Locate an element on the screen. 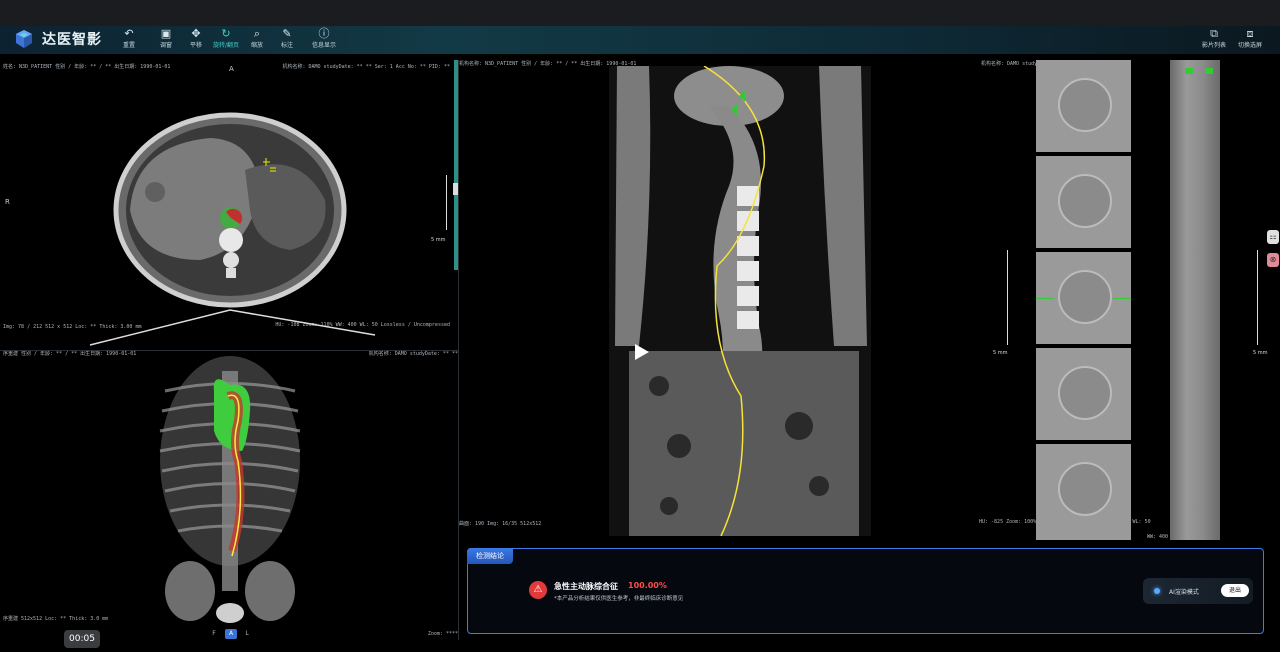 Image resolution: width=1280 pixels, height=652 pixels. ai-render-mode-box: AI渲染模式 退出 is located at coordinates (1198, 591).